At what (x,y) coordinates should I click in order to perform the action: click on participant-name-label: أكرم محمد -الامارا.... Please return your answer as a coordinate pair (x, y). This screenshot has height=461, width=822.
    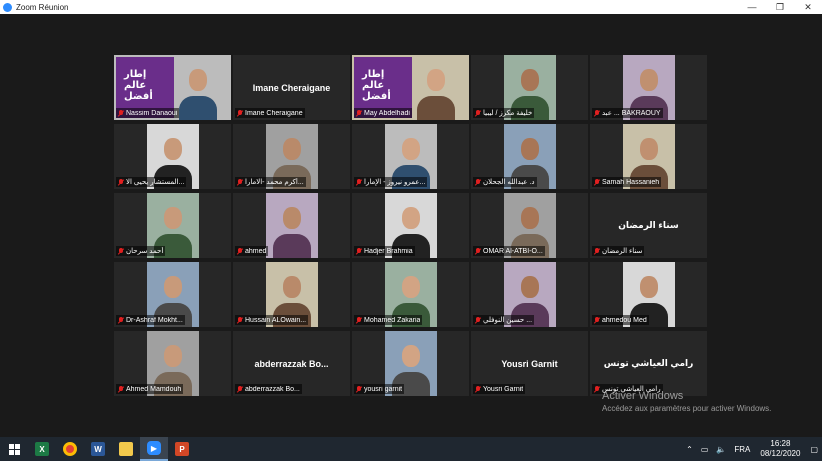
    Looking at the image, I should click on (270, 182).